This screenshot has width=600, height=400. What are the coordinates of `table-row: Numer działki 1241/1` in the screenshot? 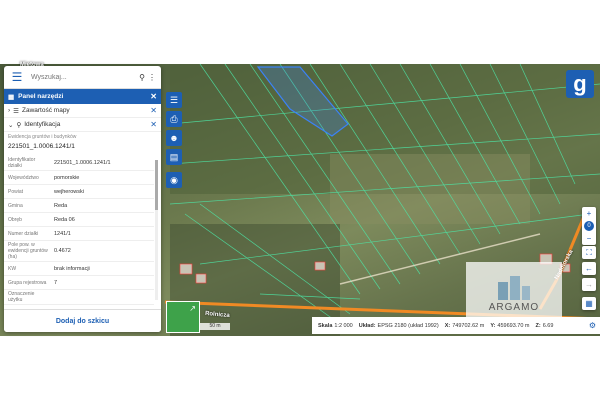 It's located at (79, 234).